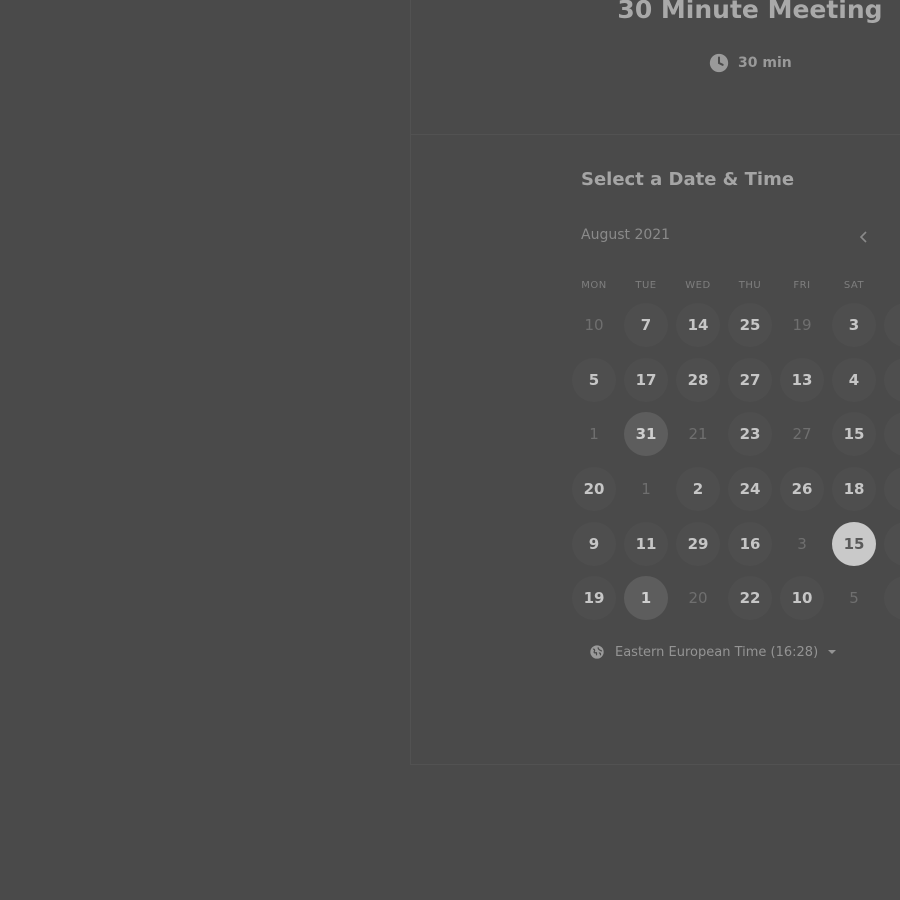 The image size is (900, 900). Describe the element at coordinates (750, 285) in the screenshot. I see `weekday-label: THU` at that location.